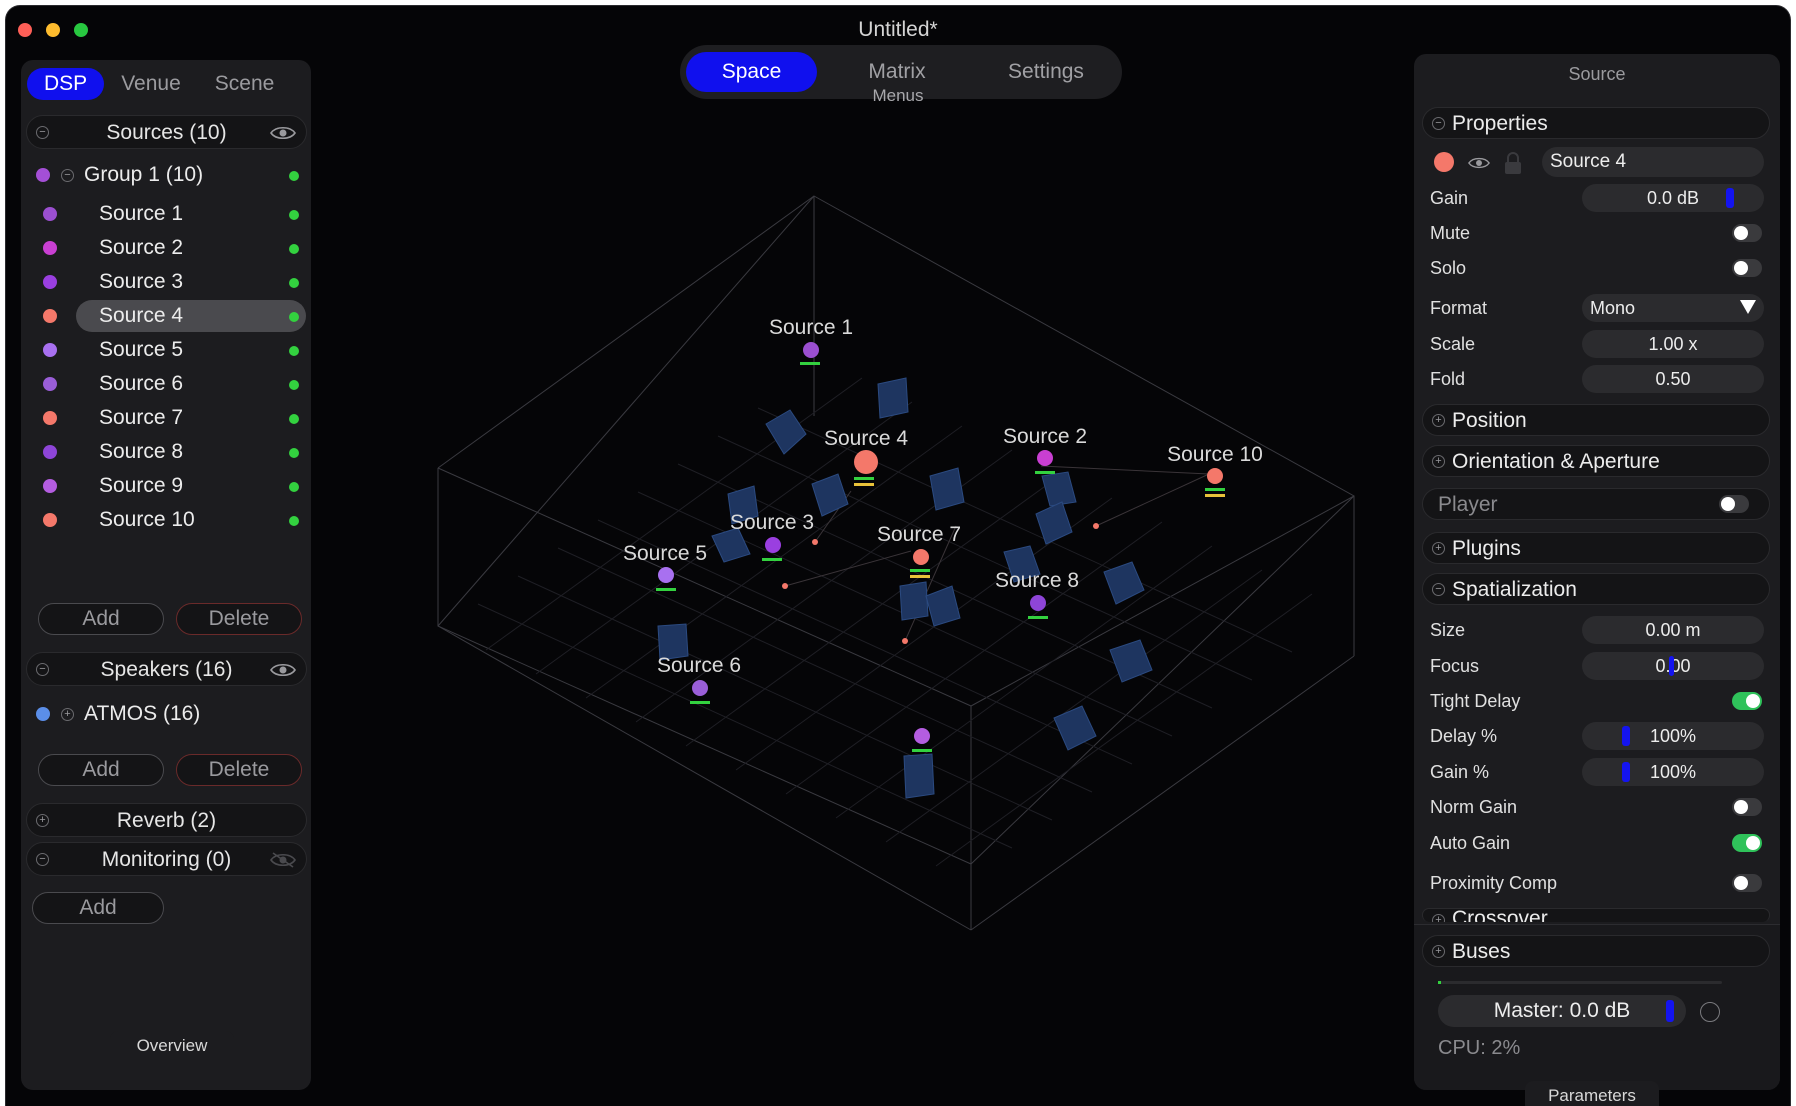 Image resolution: width=1796 pixels, height=1106 pixels. What do you see at coordinates (101, 619) in the screenshot?
I see `add-source-button: Add` at bounding box center [101, 619].